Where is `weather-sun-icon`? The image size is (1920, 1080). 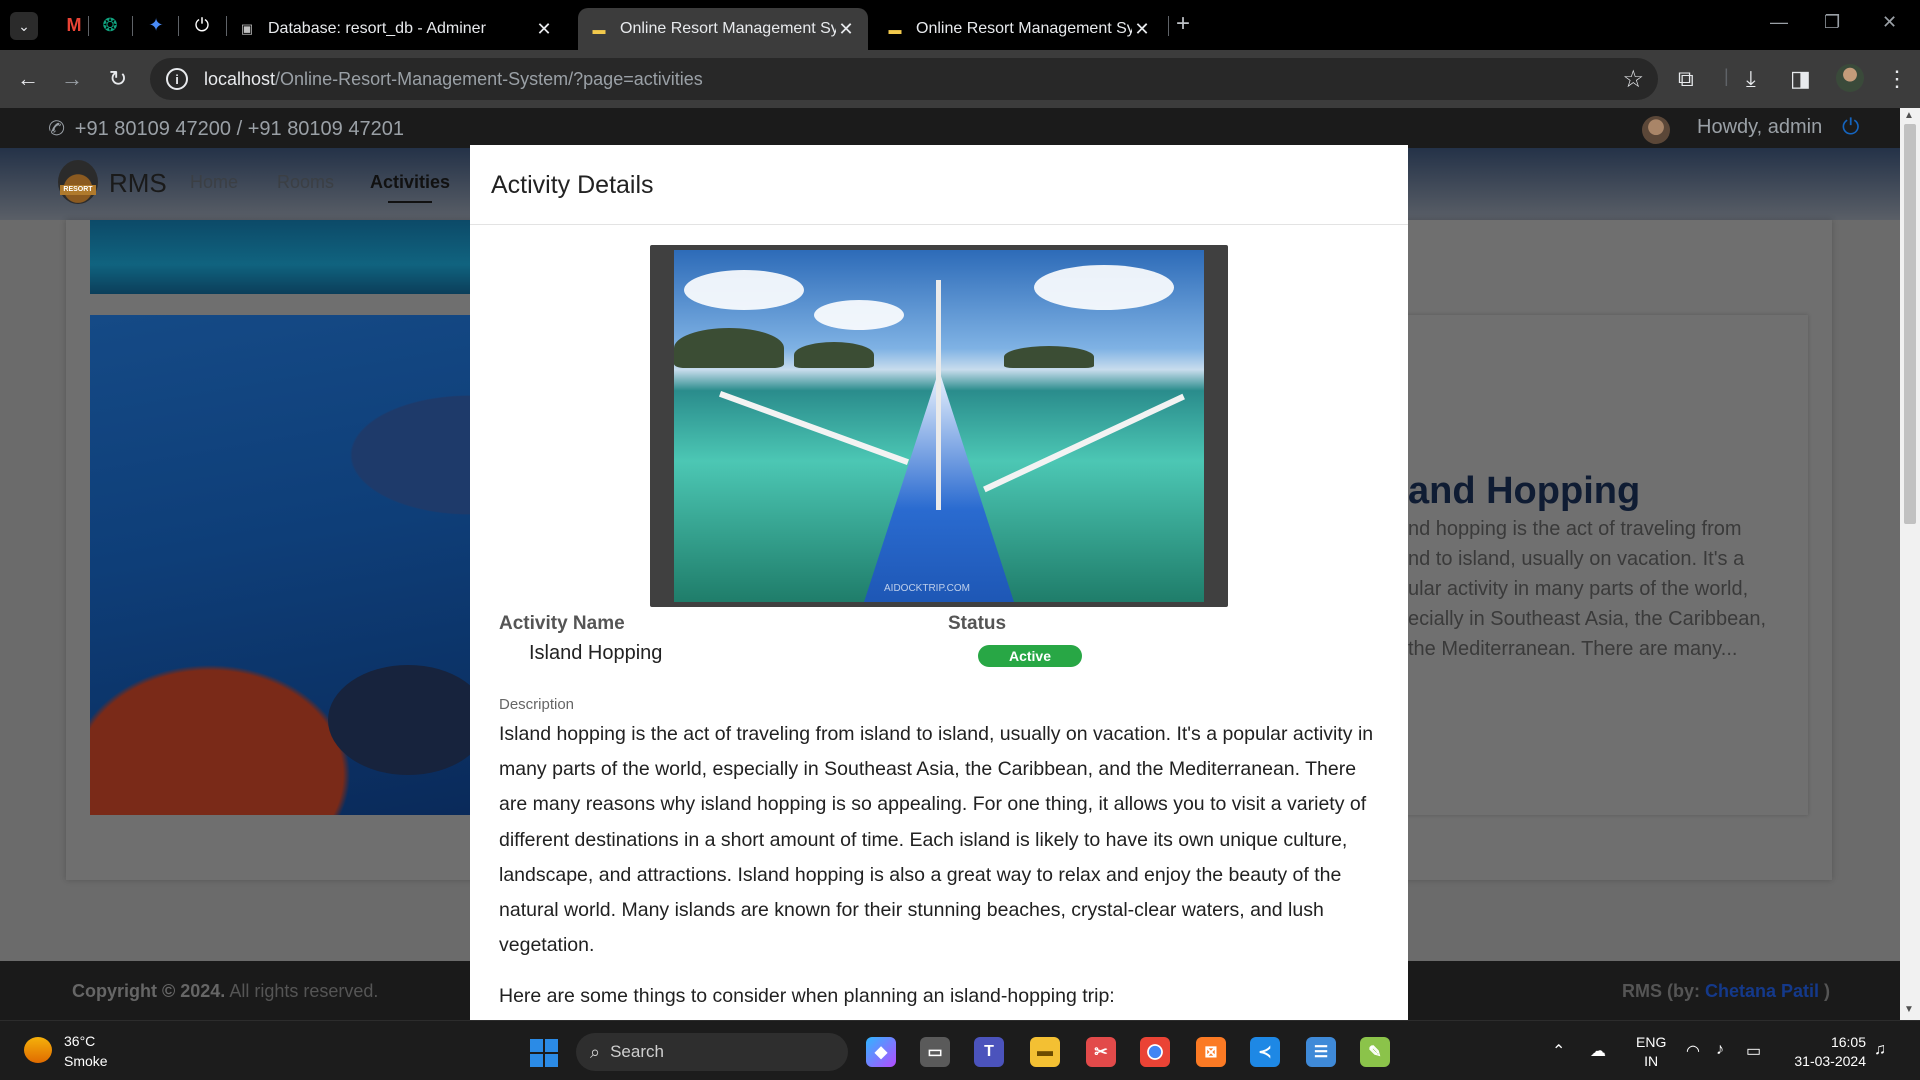 weather-sun-icon is located at coordinates (38, 1050).